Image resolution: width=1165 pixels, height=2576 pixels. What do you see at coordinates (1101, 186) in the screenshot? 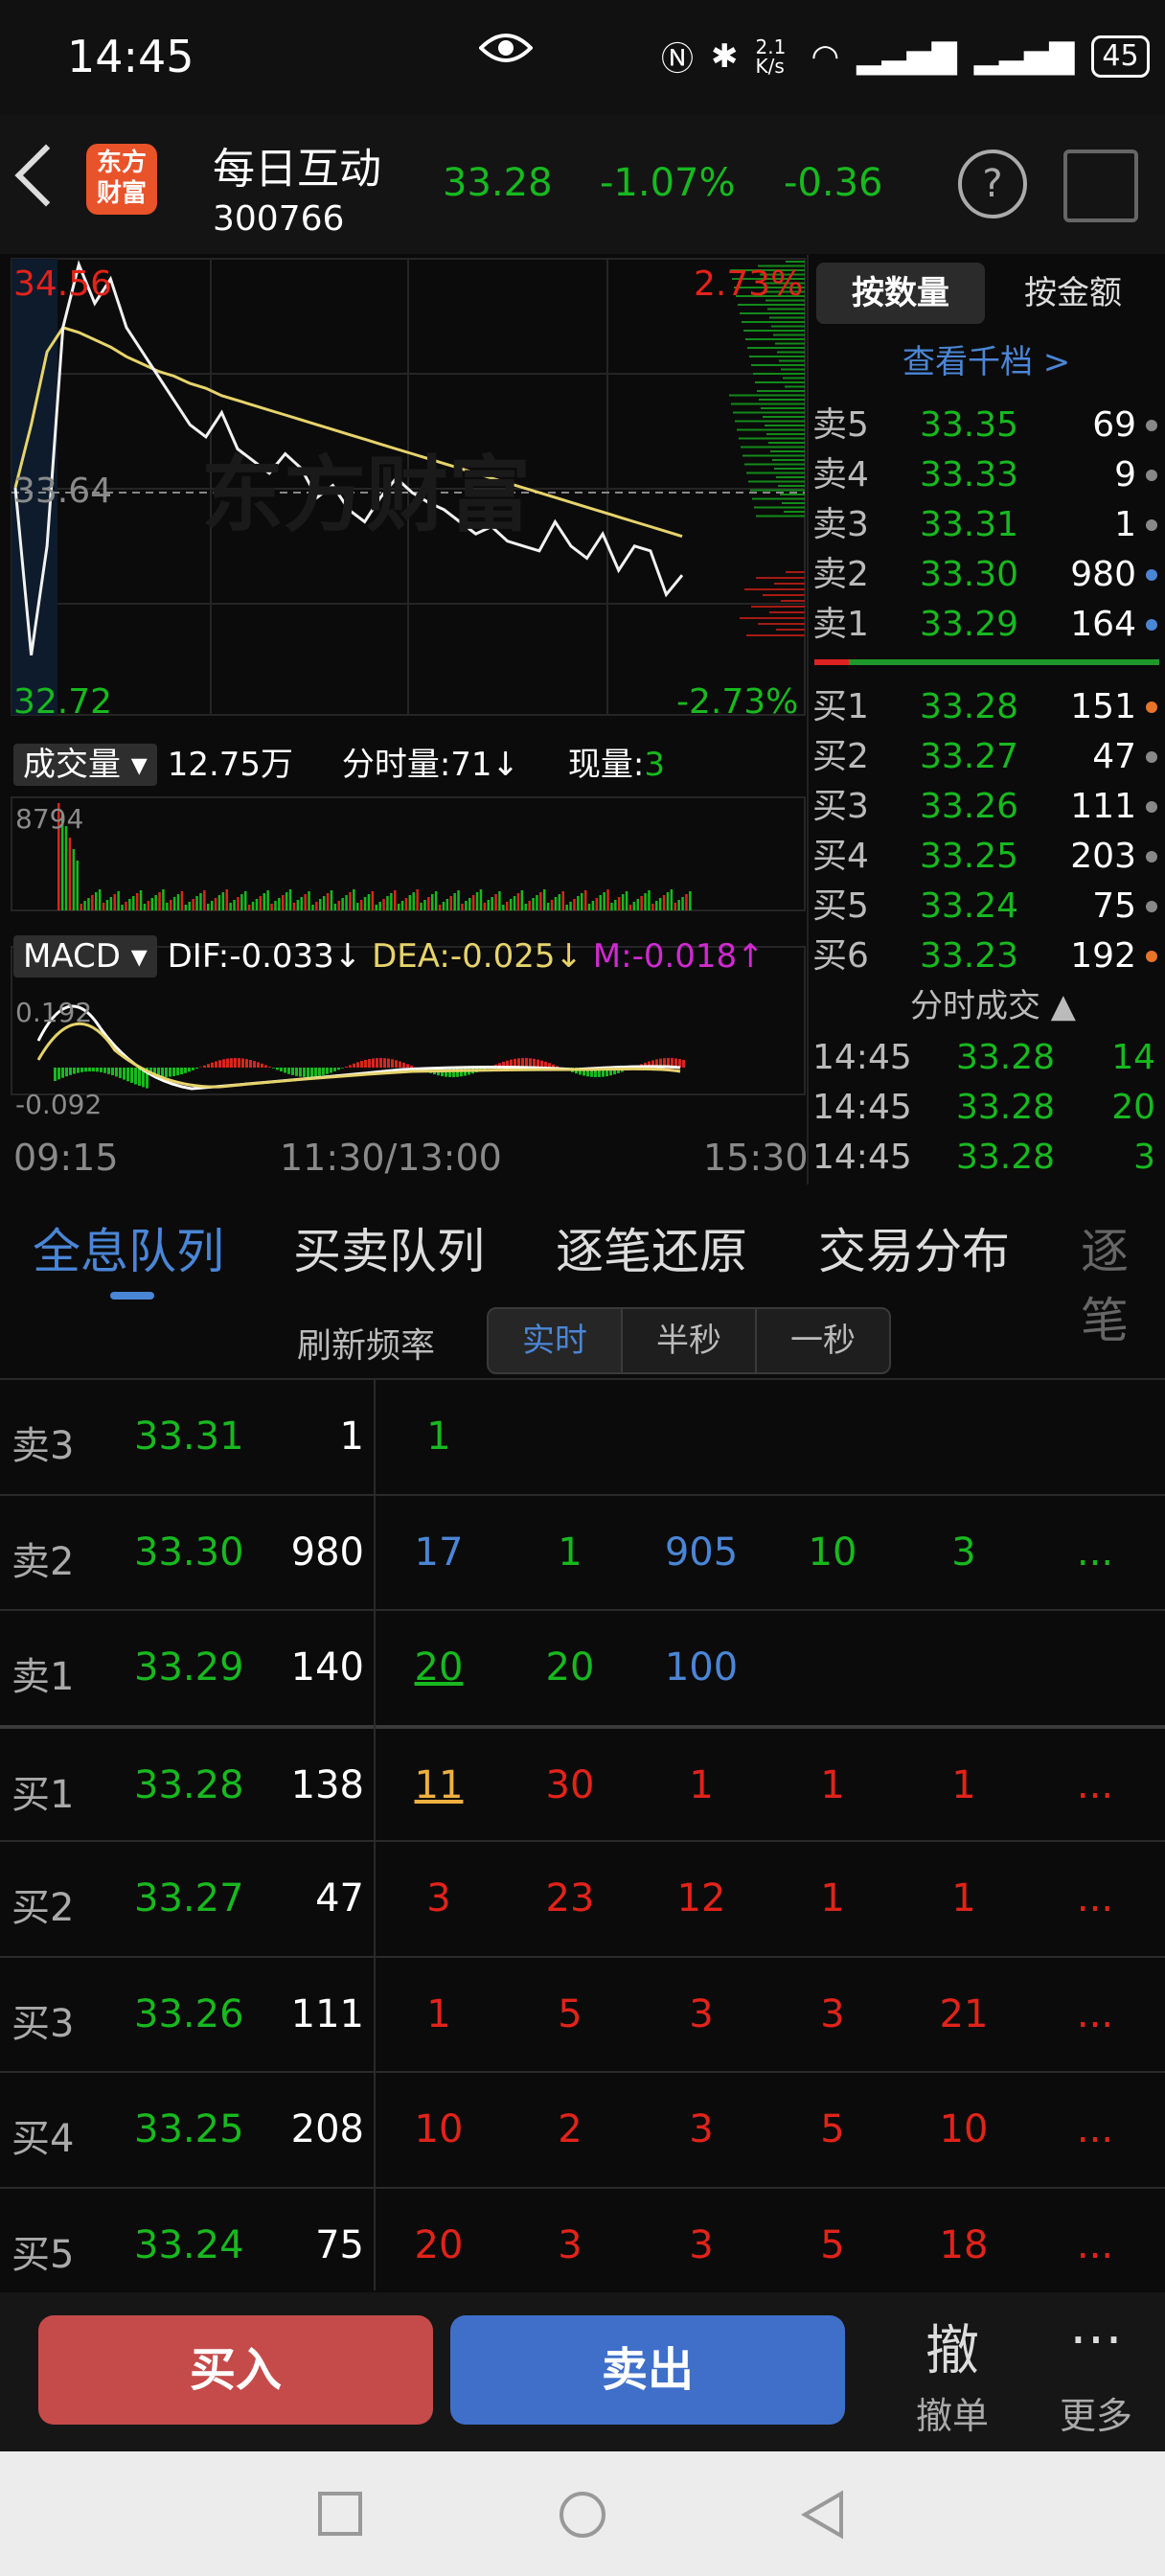
I see `switch-stock-icon` at bounding box center [1101, 186].